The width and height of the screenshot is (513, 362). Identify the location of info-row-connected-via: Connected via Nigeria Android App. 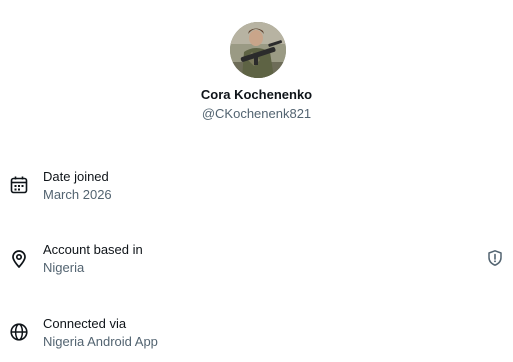
(256, 335).